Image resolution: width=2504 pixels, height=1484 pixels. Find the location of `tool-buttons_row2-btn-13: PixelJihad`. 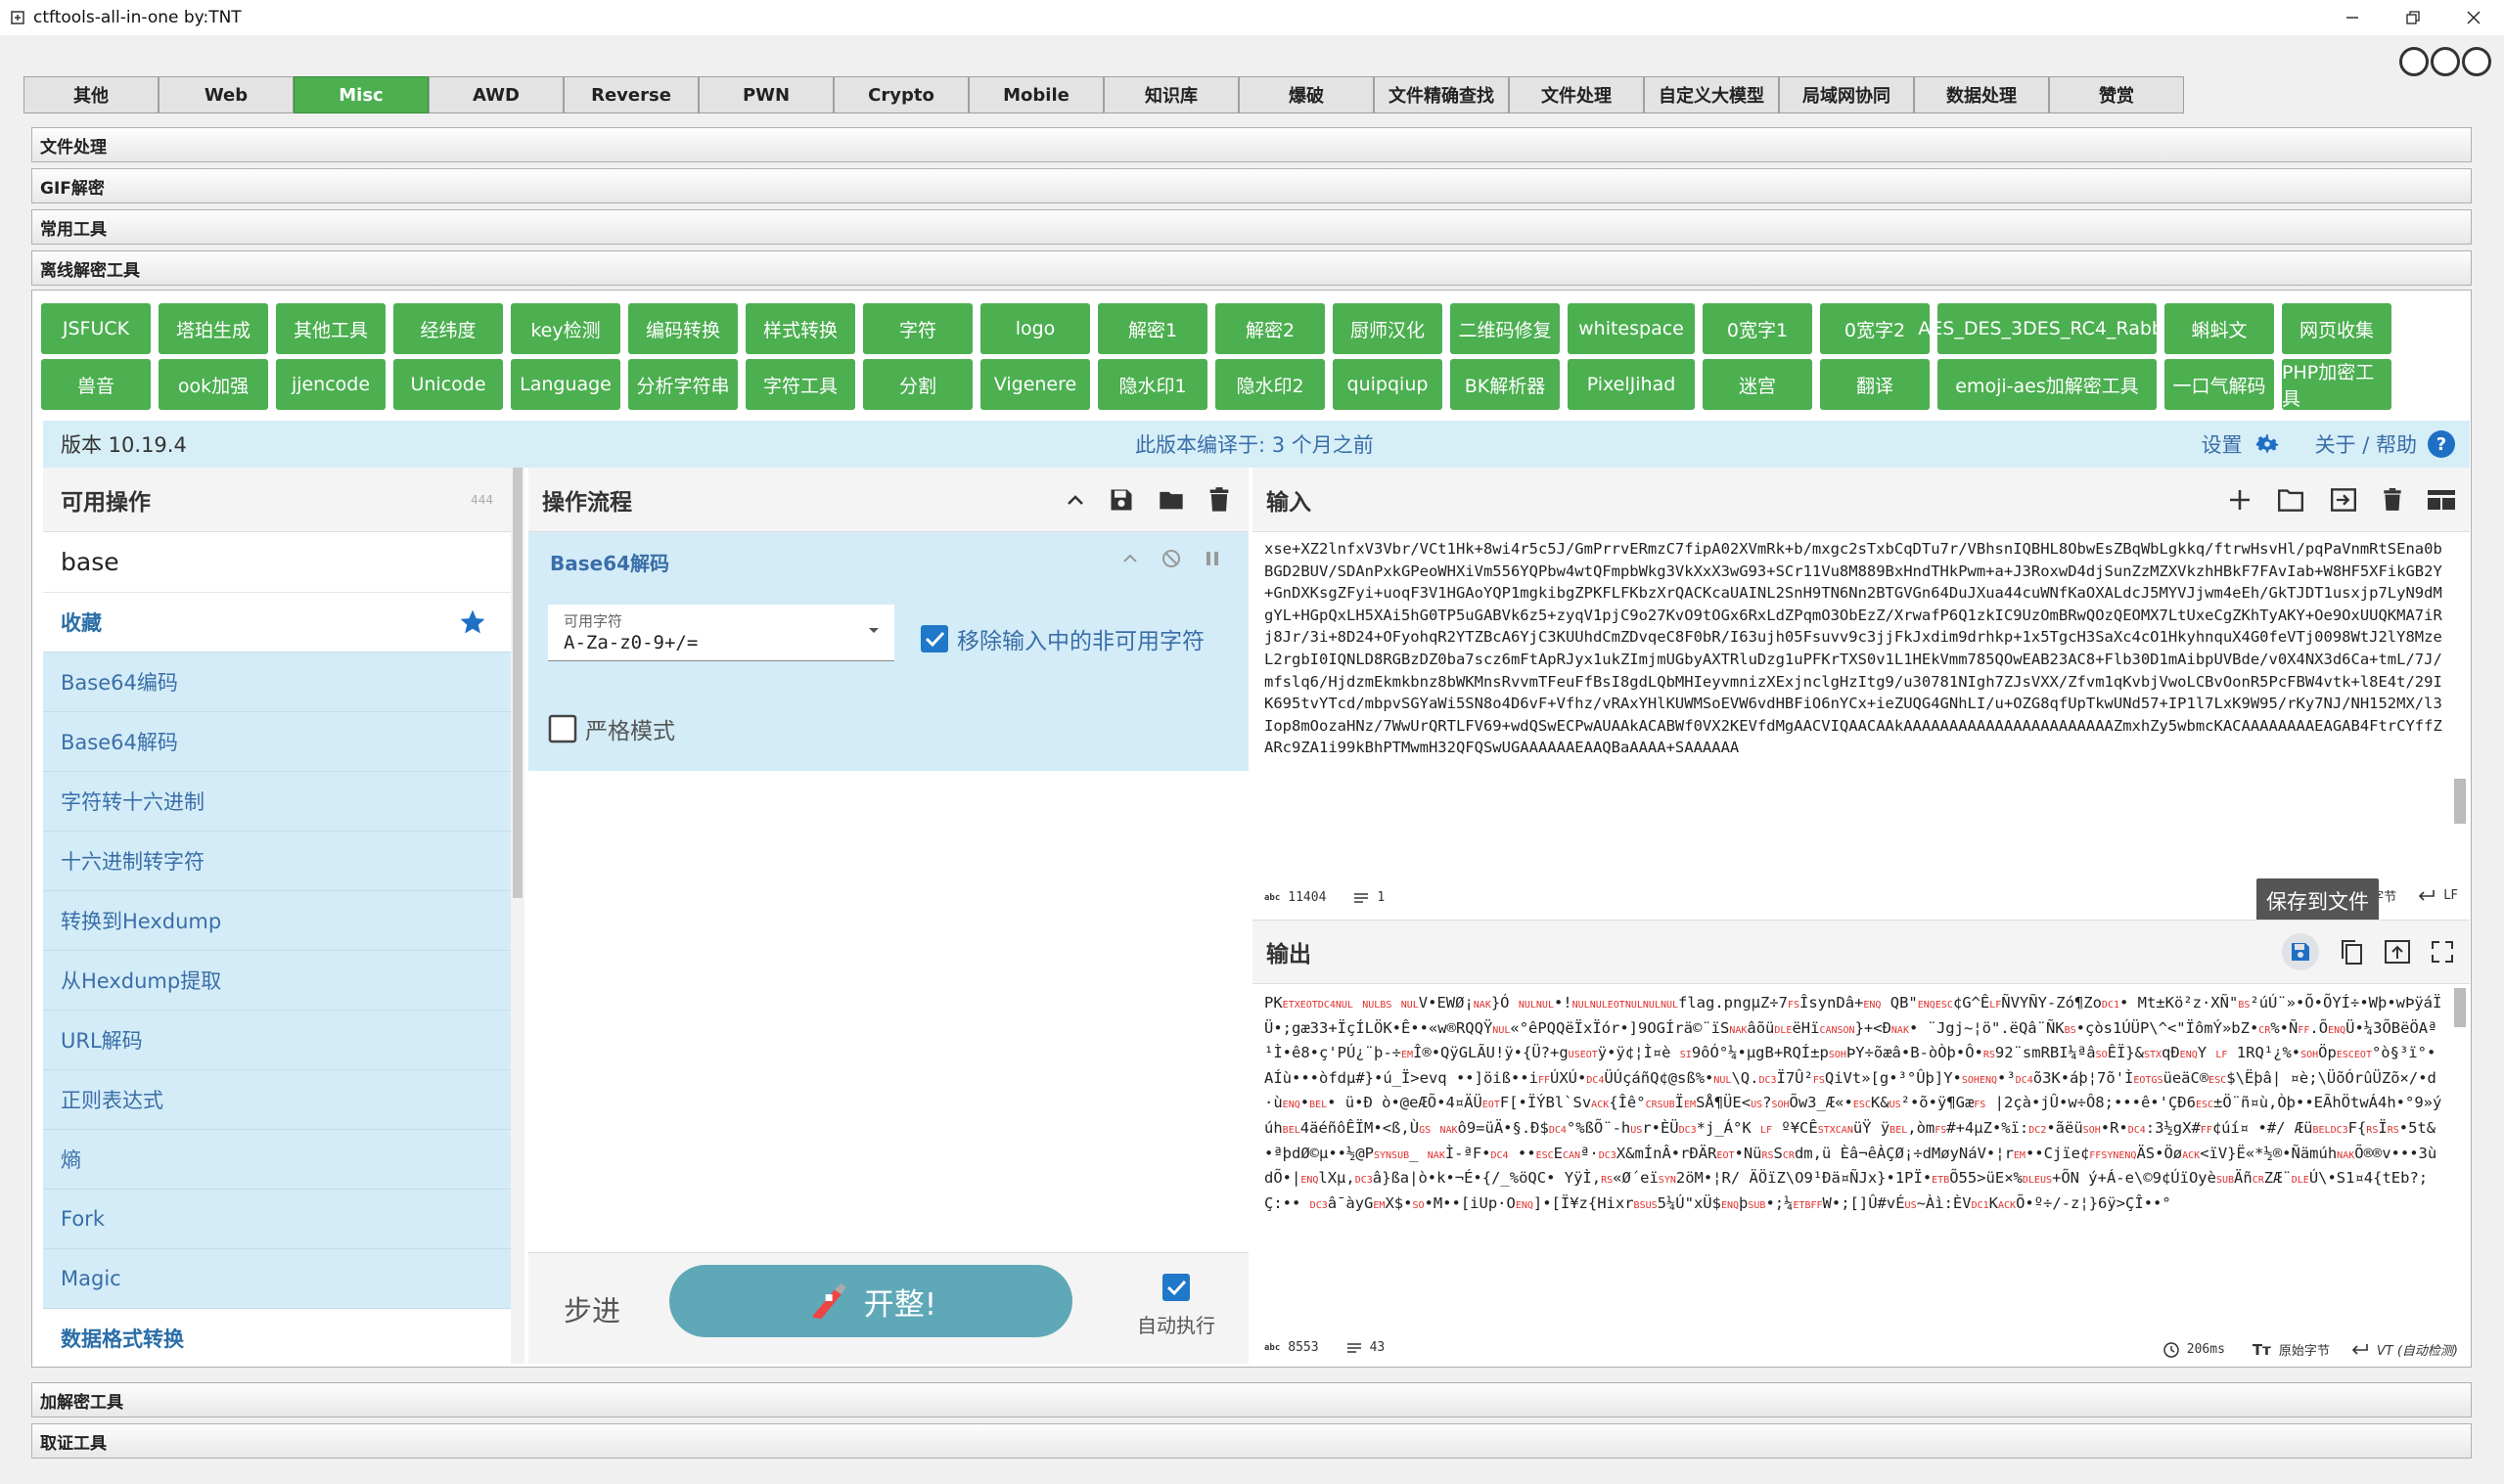

tool-buttons_row2-btn-13: PixelJihad is located at coordinates (1631, 384).